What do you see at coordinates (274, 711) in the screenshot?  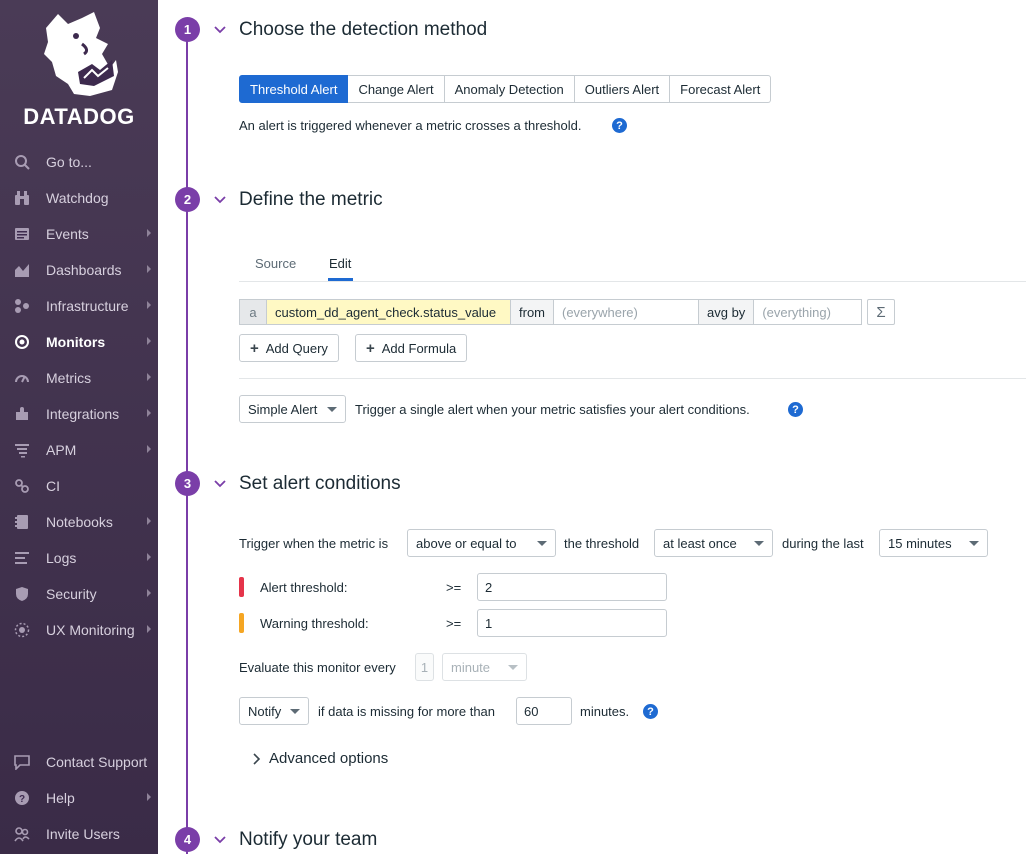 I see `missing-data-action-select: Notify` at bounding box center [274, 711].